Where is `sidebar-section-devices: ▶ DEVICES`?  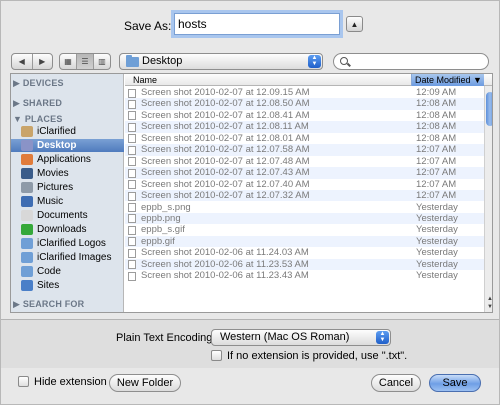 sidebar-section-devices: ▶ DEVICES is located at coordinates (38, 83).